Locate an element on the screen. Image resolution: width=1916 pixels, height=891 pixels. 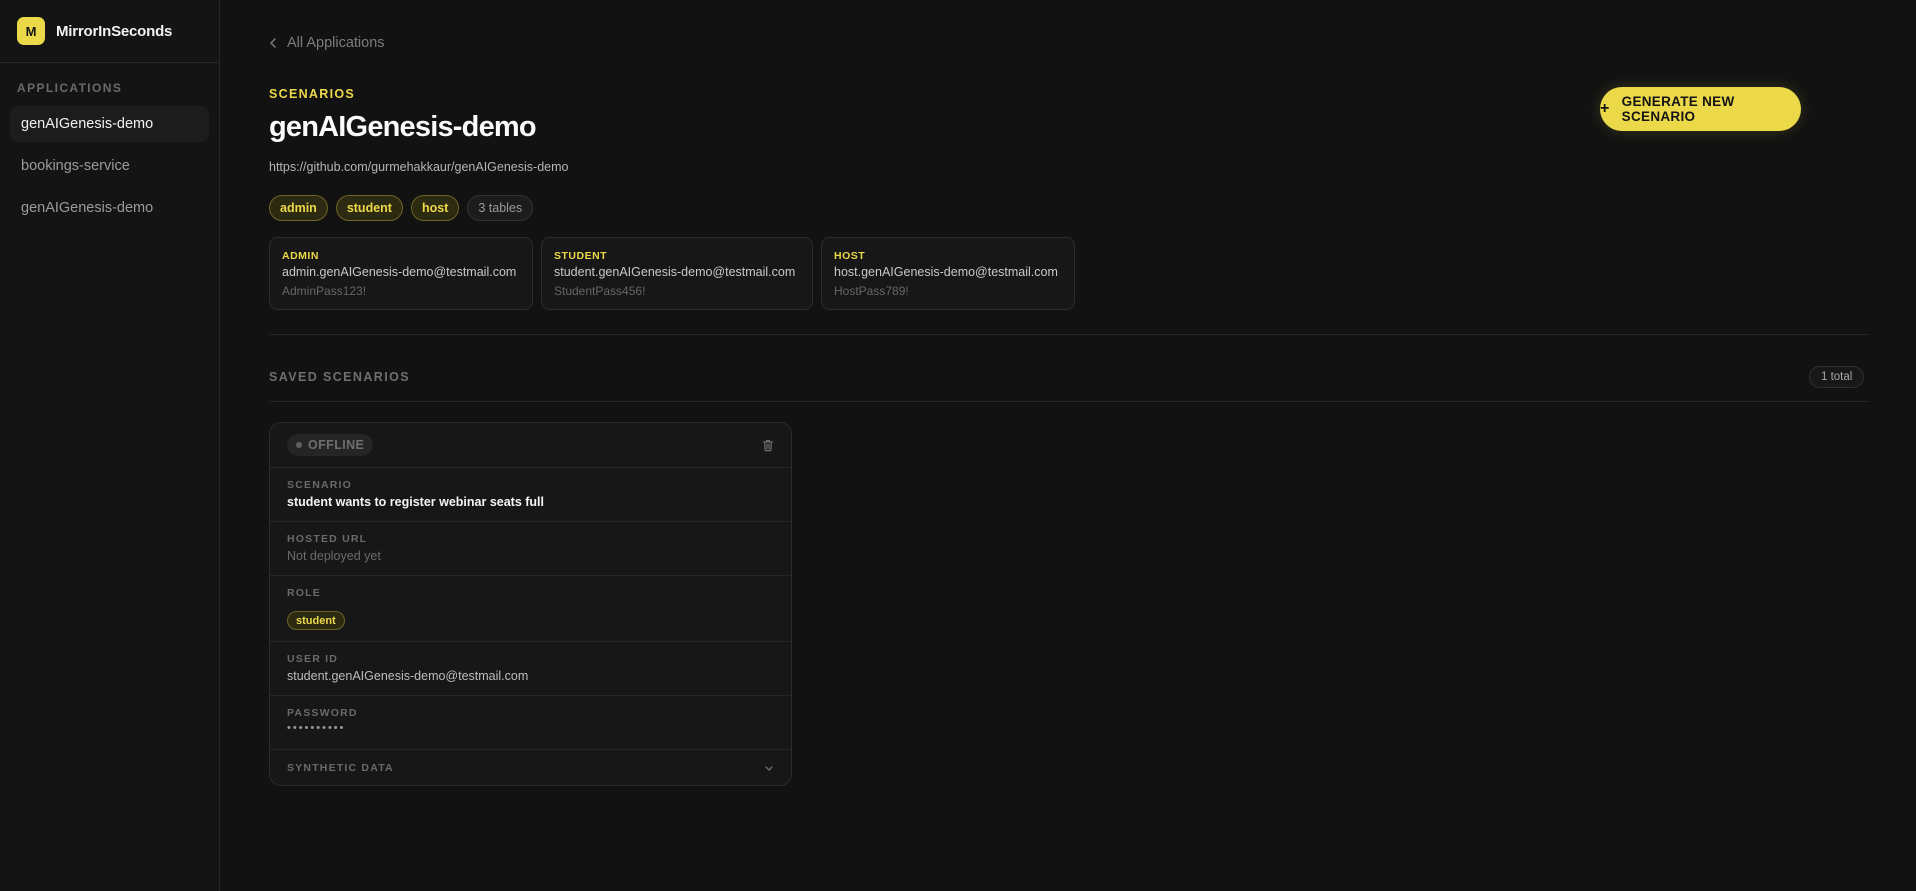
status-label: OFFLINE is located at coordinates (336, 445).